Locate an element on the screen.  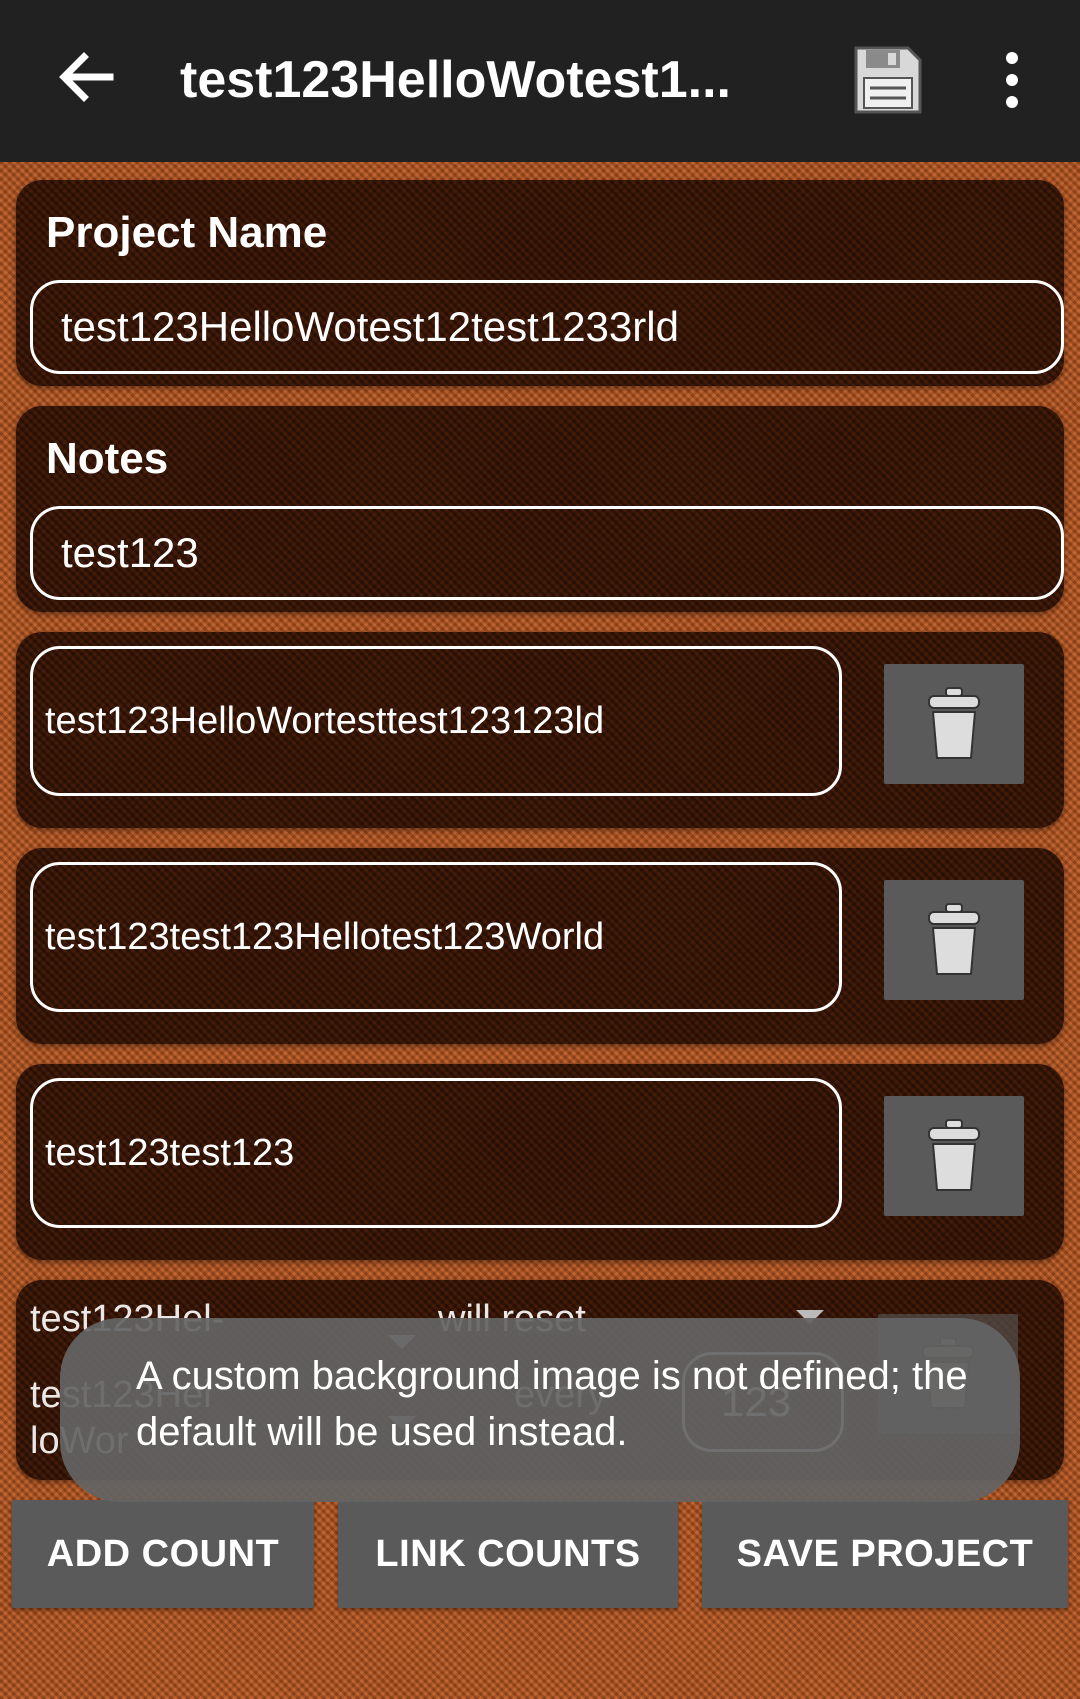
add-count-button: ADD COUNT is located at coordinates (163, 1554).